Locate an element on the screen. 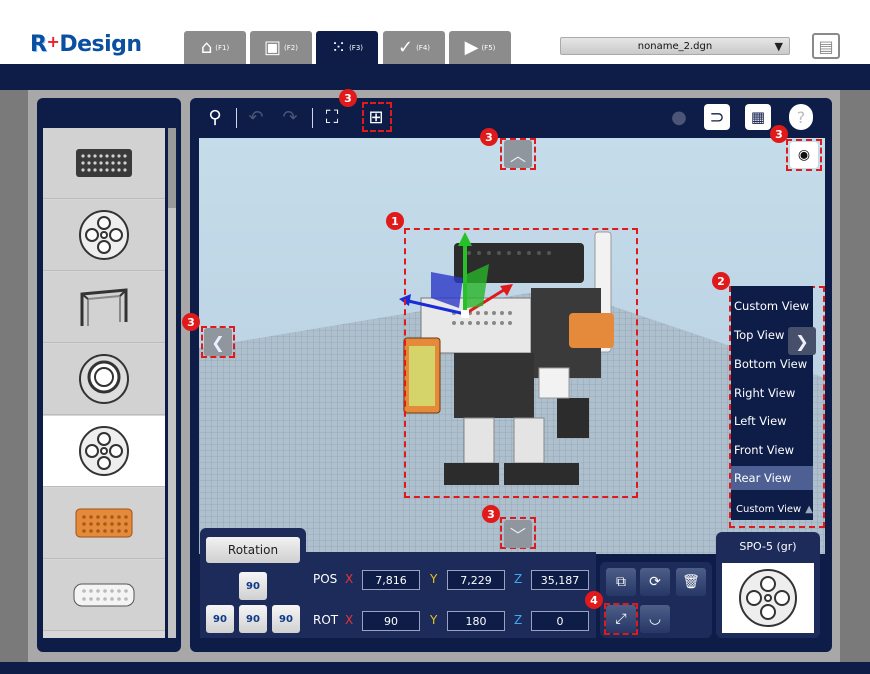  pos-x-label: X is located at coordinates (349, 579).